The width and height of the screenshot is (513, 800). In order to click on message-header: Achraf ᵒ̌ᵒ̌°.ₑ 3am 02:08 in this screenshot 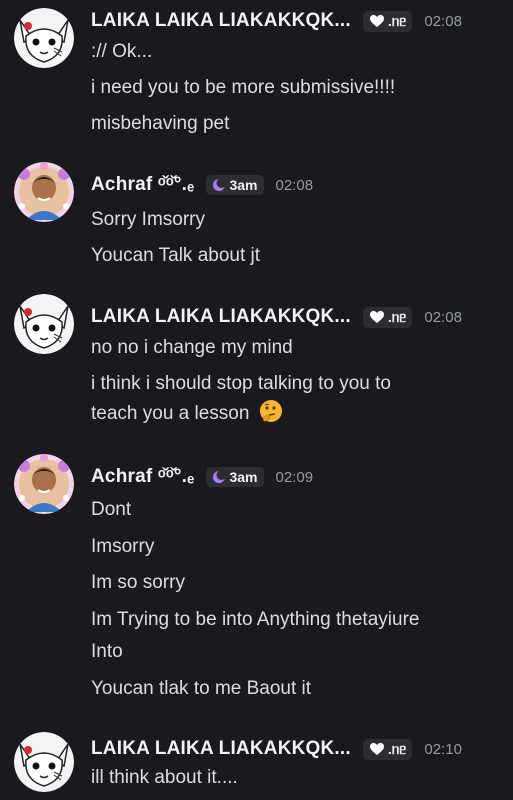, I will do `click(202, 185)`.